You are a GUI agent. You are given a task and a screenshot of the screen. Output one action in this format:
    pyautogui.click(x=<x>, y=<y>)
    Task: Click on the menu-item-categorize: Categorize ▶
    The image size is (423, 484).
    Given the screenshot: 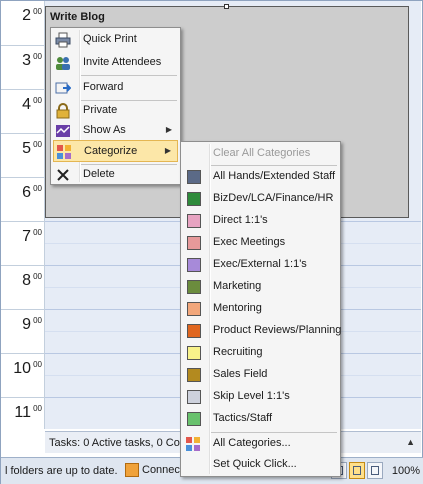 What is the action you would take?
    pyautogui.click(x=115, y=151)
    